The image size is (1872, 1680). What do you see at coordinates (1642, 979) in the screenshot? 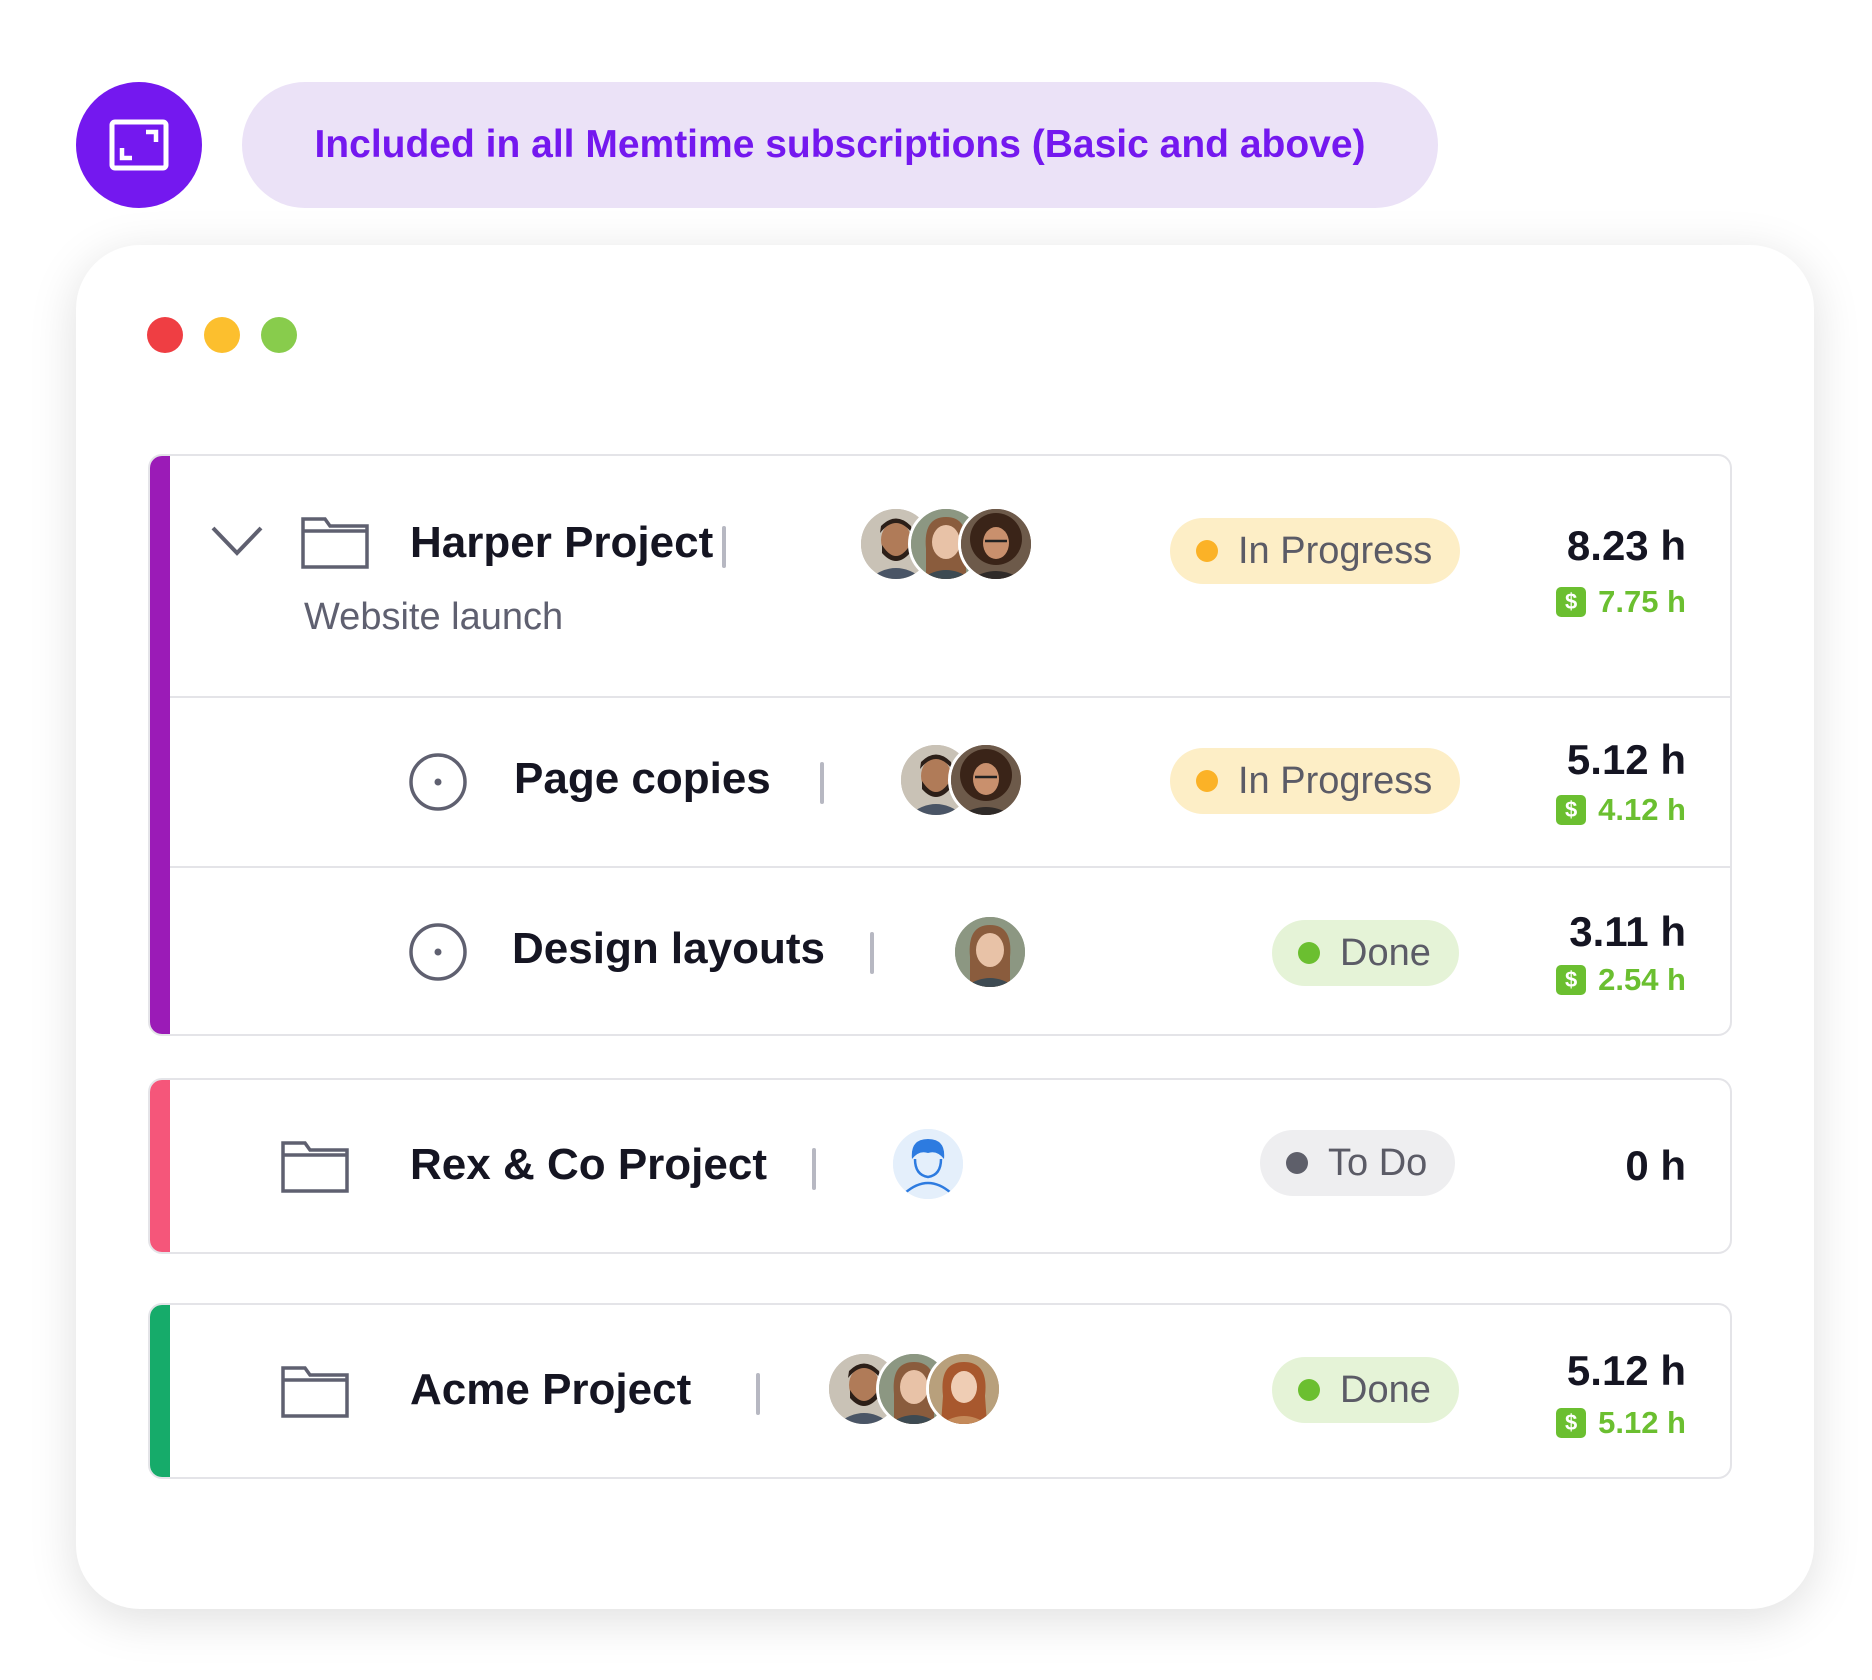
I see `billable-hours-value: 2.54 h` at bounding box center [1642, 979].